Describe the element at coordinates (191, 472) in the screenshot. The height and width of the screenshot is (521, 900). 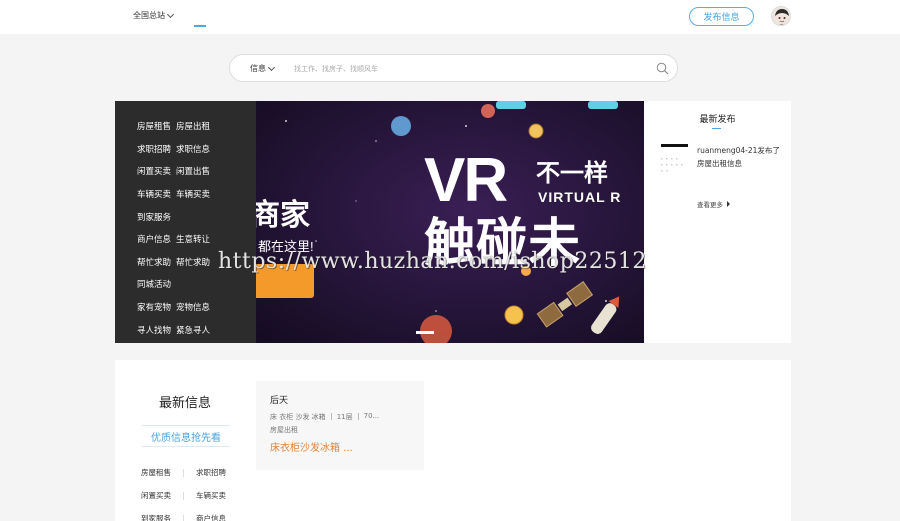
I see `info-category-row: 房屋租售 求职招聘` at that location.